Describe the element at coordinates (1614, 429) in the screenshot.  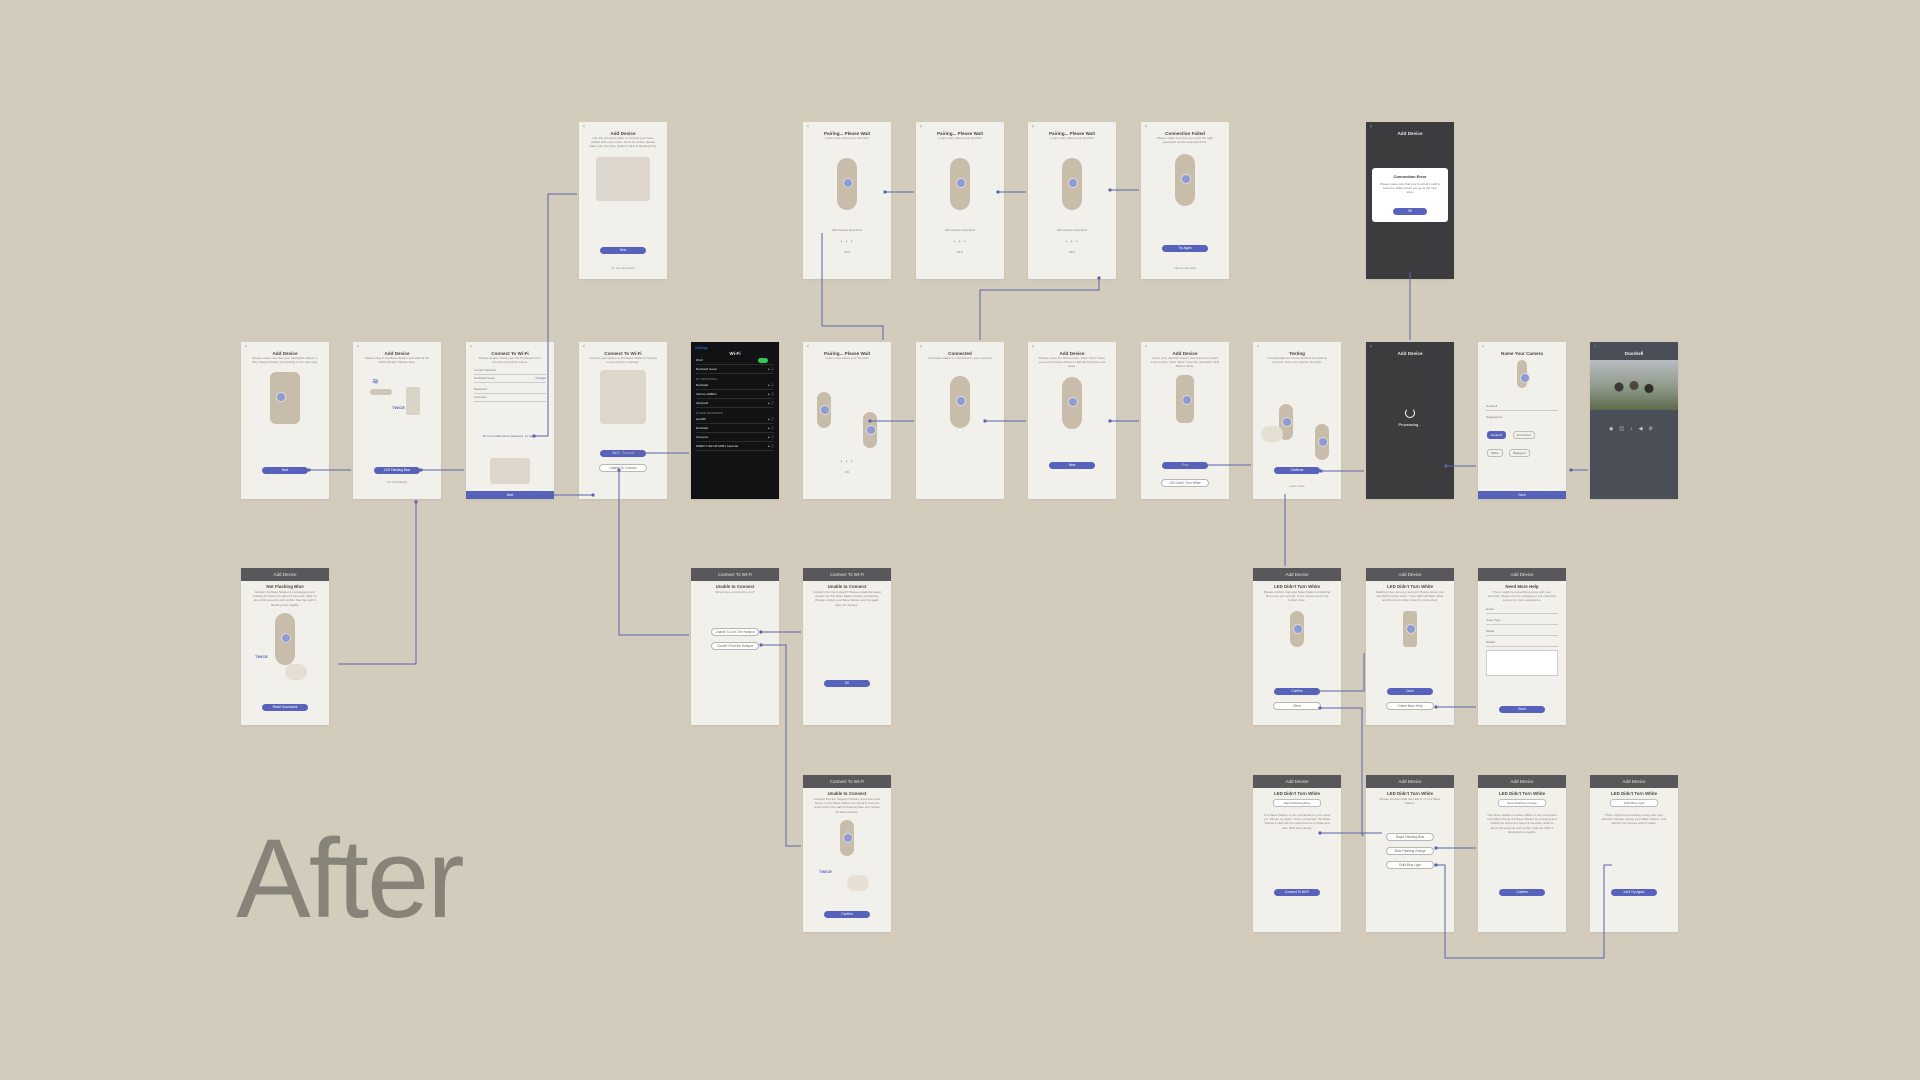
I see `record-icon: ◉` at that location.